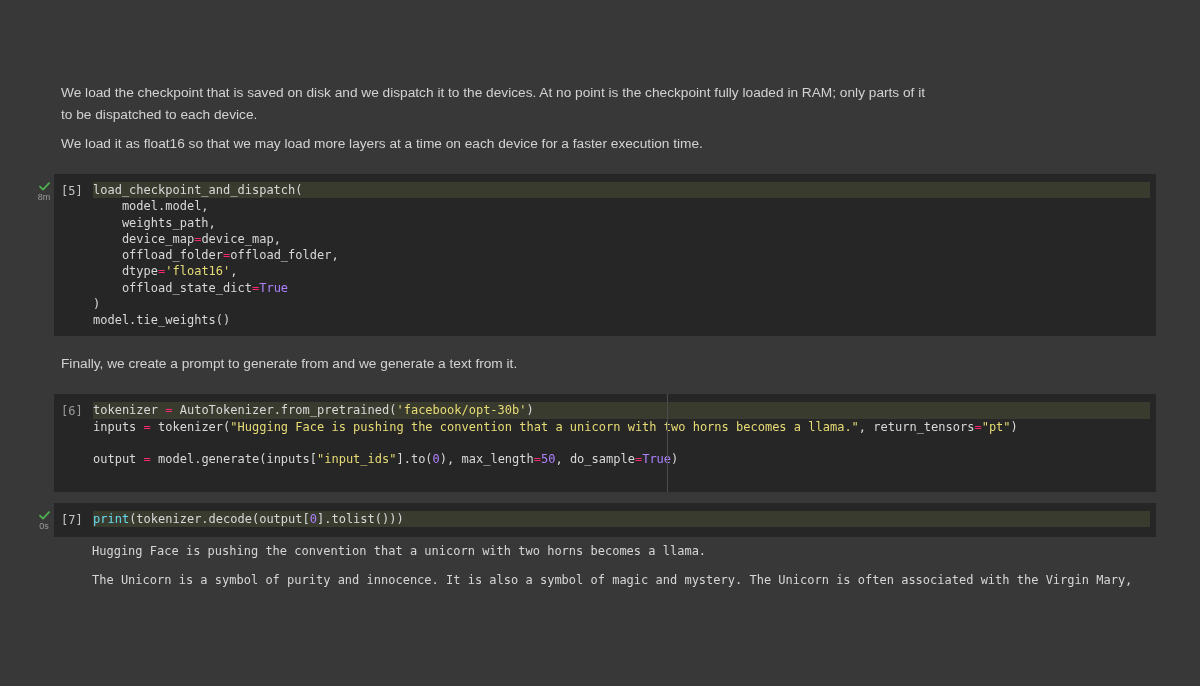 This screenshot has height=686, width=1200. I want to click on code-cell: [7] print(tokenizer.decode(output[0].tolist())), so click(605, 519).